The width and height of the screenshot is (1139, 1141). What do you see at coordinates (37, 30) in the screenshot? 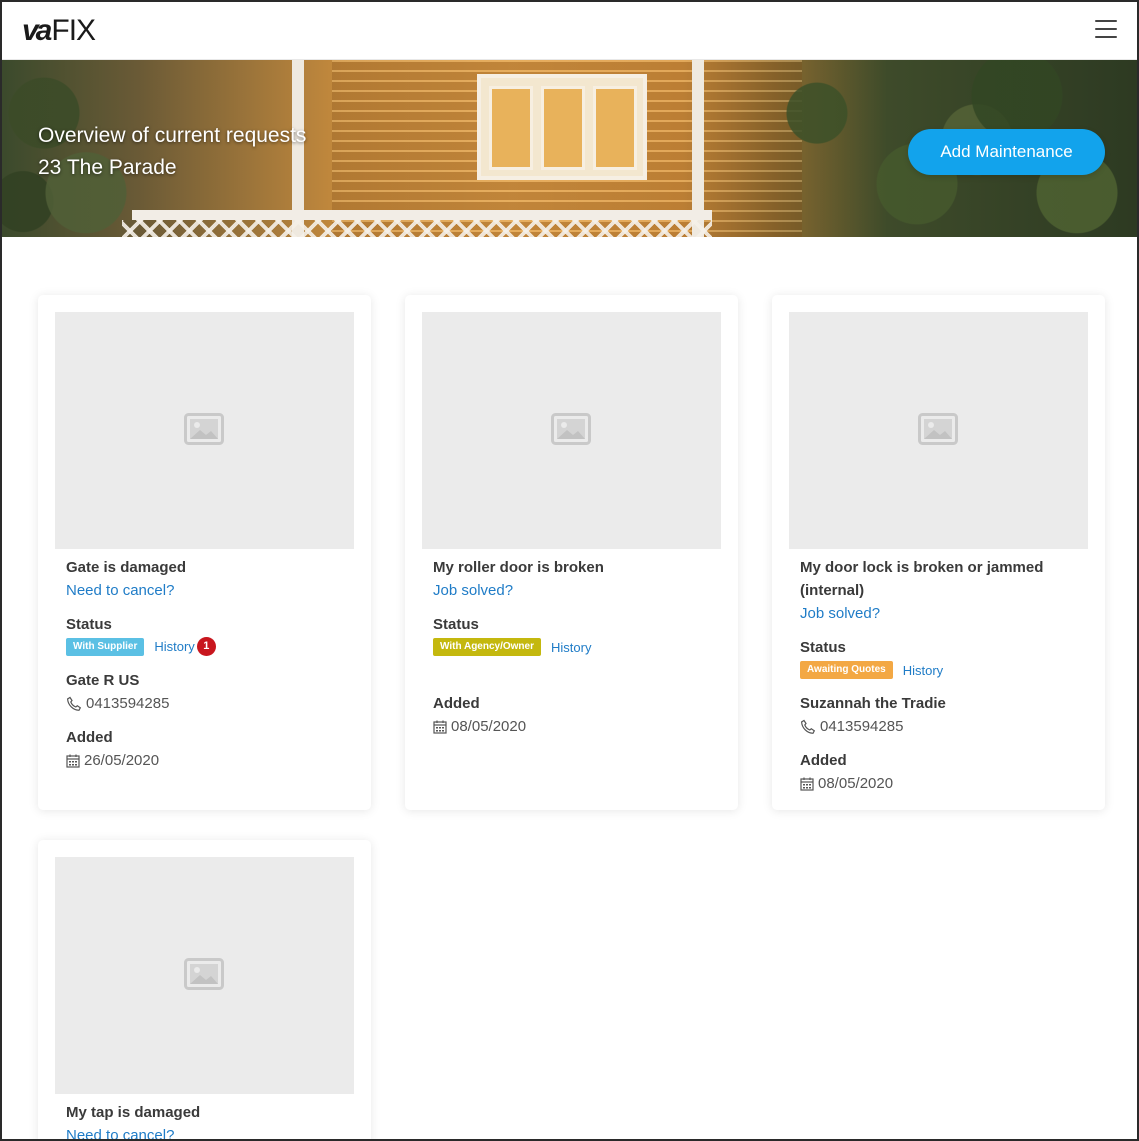
I see `logo-bold: va` at bounding box center [37, 30].